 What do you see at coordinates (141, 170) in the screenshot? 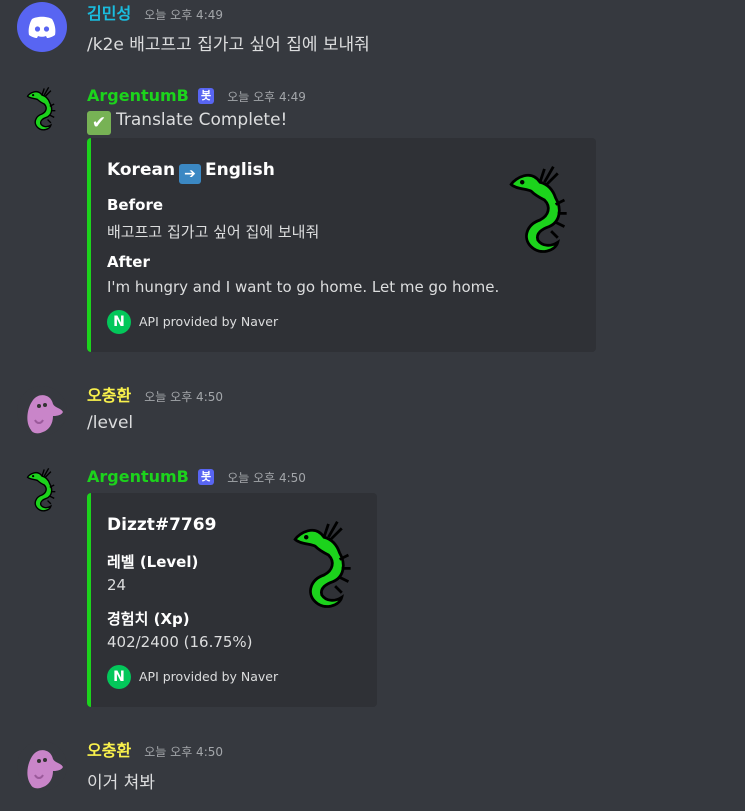
I see `source-language: Korean` at bounding box center [141, 170].